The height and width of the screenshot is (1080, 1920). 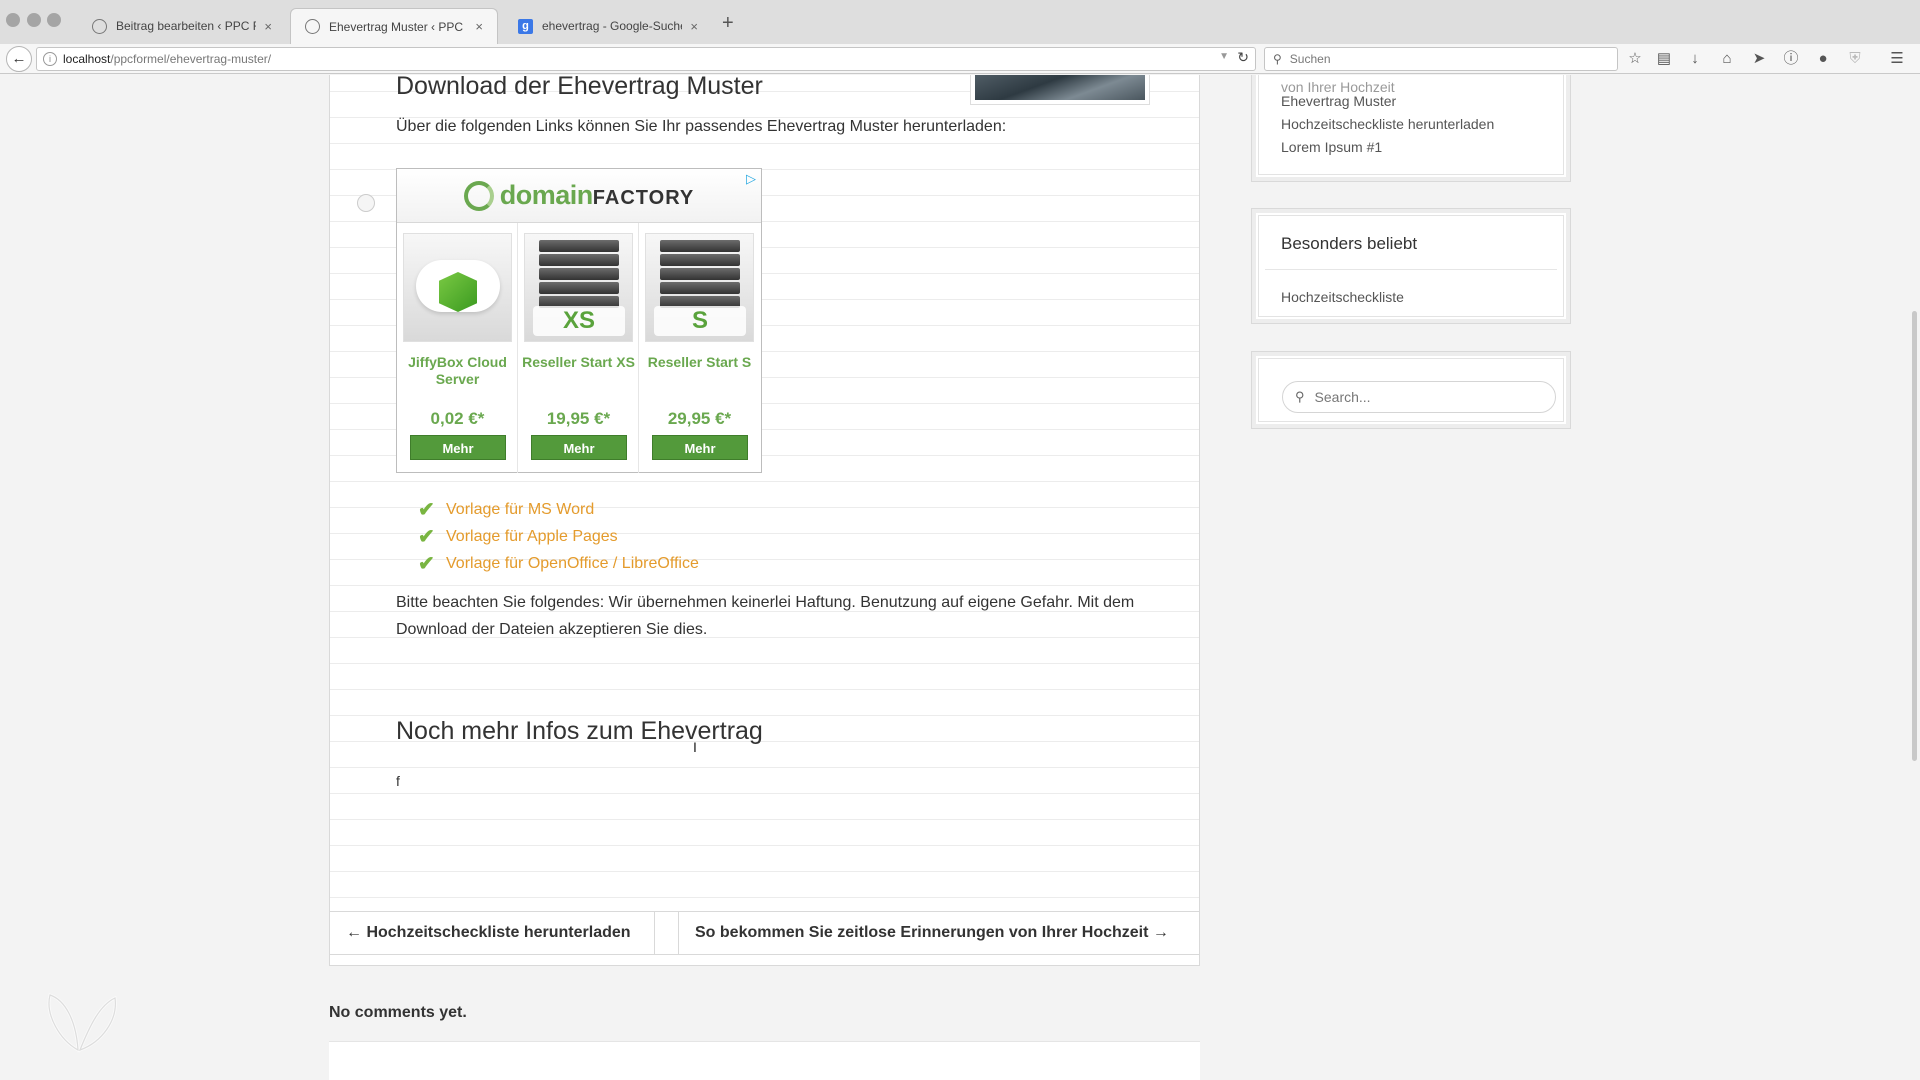 I want to click on ad-product-name: Reseller Start XS, so click(x=578, y=362).